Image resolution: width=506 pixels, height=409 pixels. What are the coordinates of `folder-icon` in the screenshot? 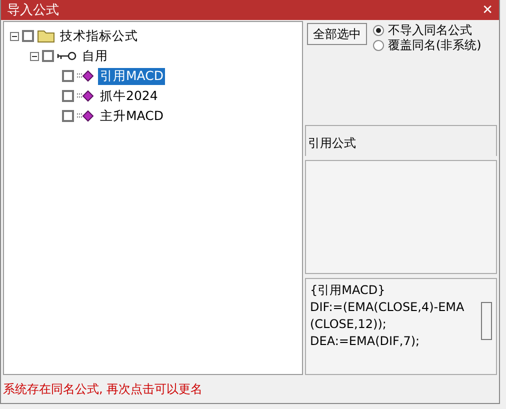 It's located at (46, 36).